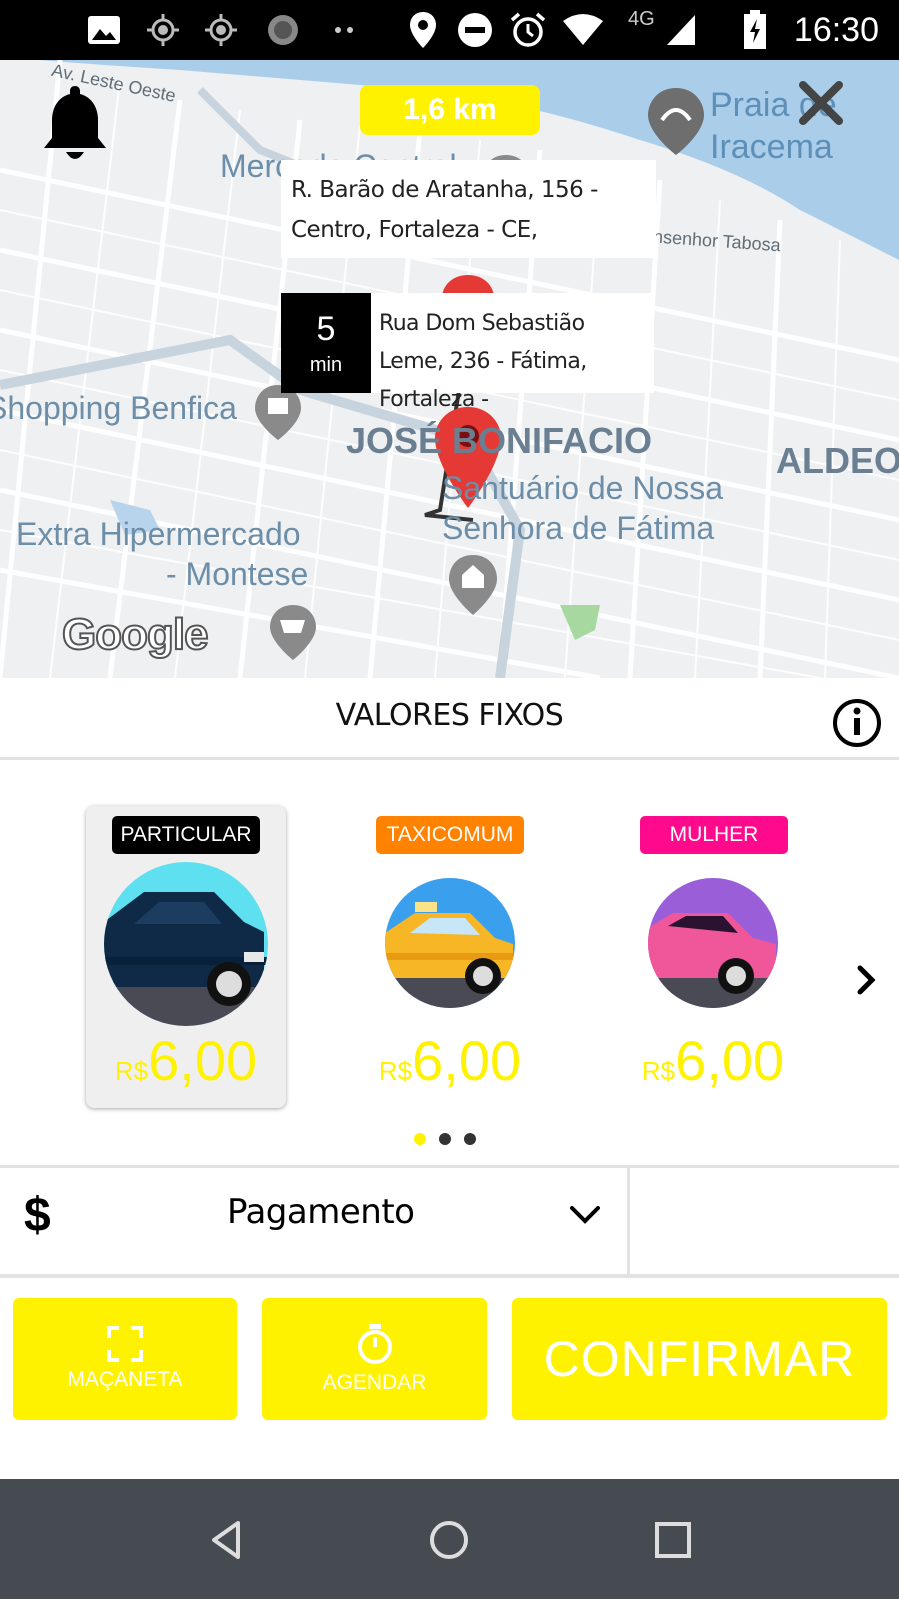  What do you see at coordinates (857, 723) in the screenshot?
I see `info-icon` at bounding box center [857, 723].